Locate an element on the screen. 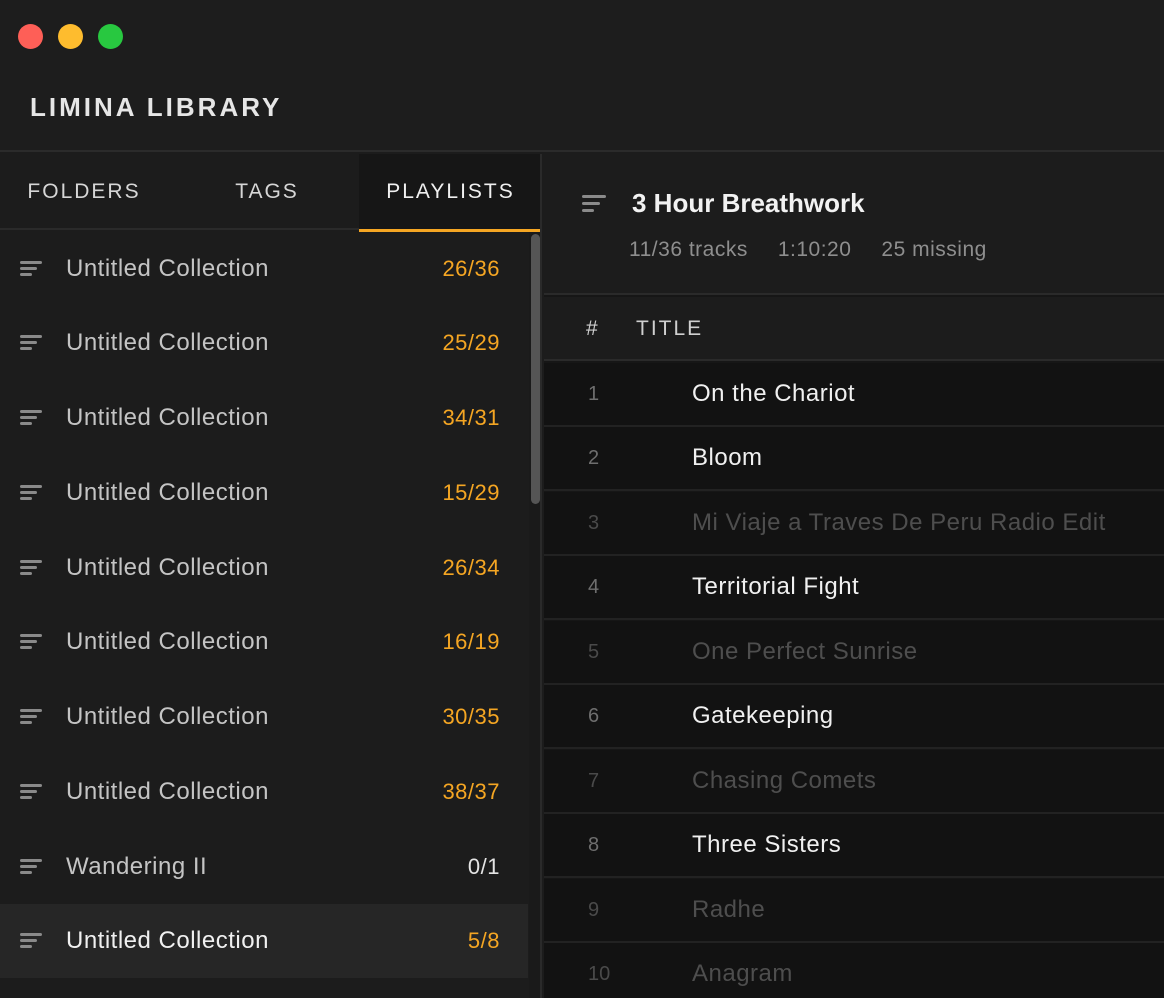 The height and width of the screenshot is (998, 1164). playlist-item-selected: Untitled Collection 5/8 is located at coordinates (264, 941).